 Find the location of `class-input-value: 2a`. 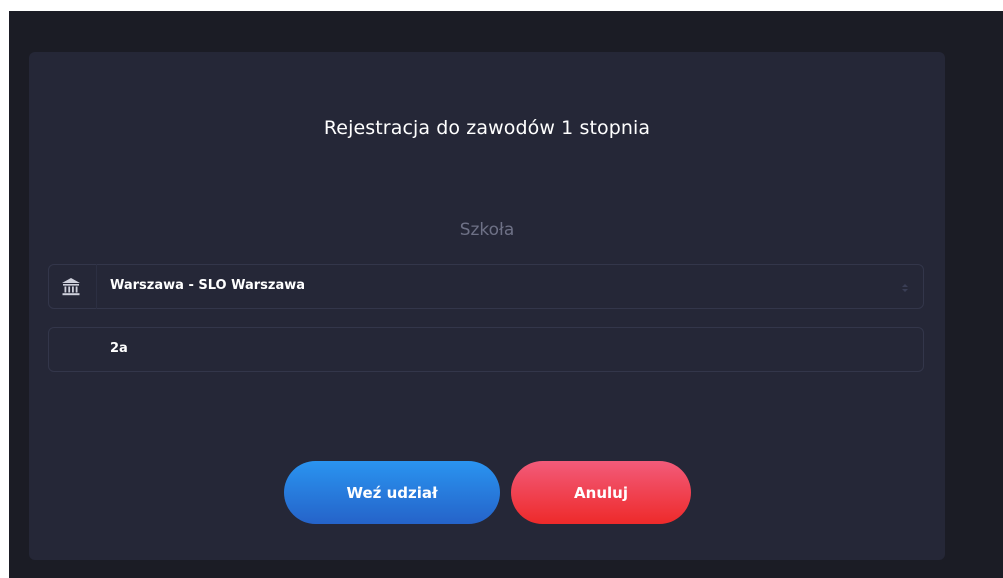

class-input-value: 2a is located at coordinates (119, 348).